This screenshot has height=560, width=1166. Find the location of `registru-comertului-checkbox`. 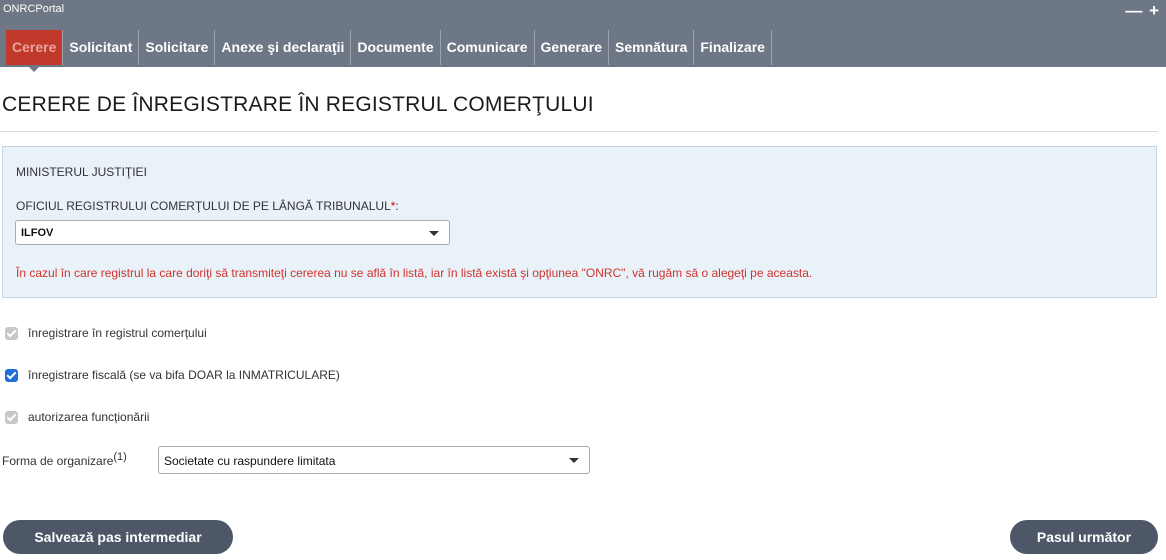

registru-comertului-checkbox is located at coordinates (11, 333).